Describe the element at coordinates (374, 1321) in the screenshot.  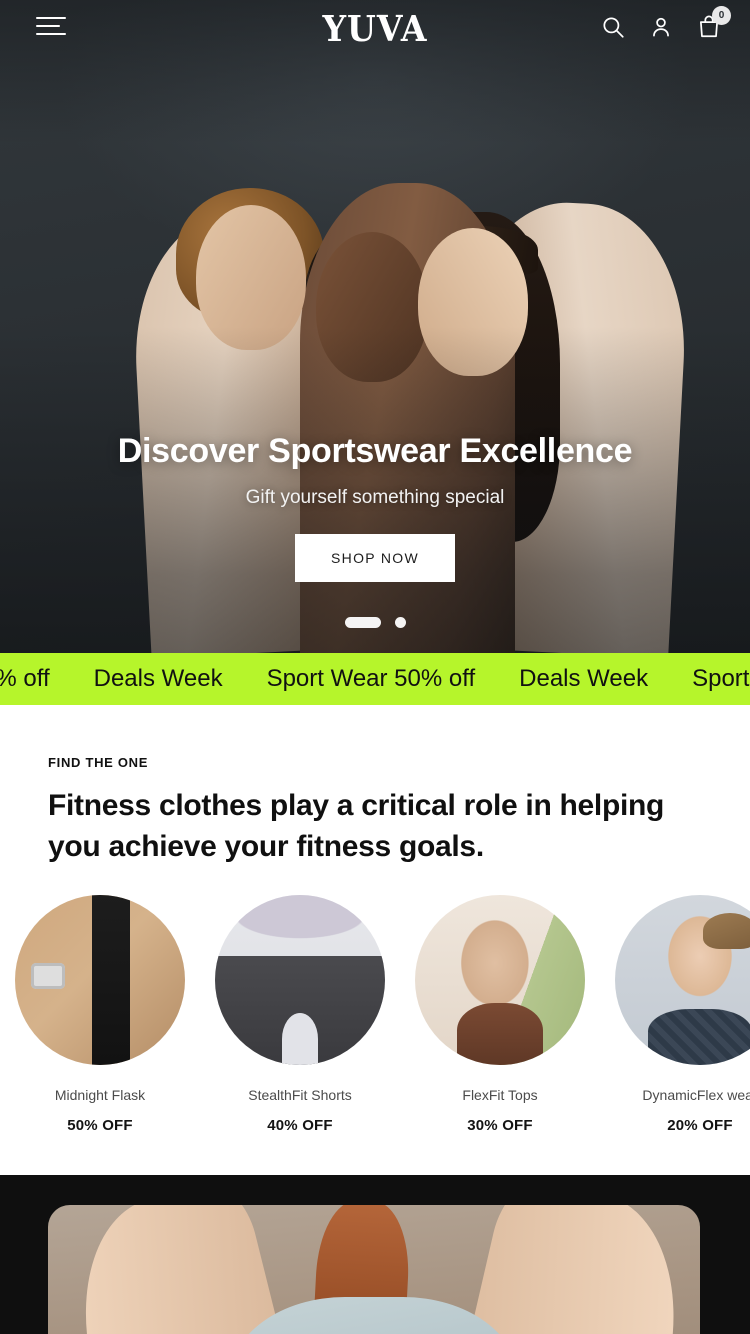
I see `feature-model-necklace` at that location.